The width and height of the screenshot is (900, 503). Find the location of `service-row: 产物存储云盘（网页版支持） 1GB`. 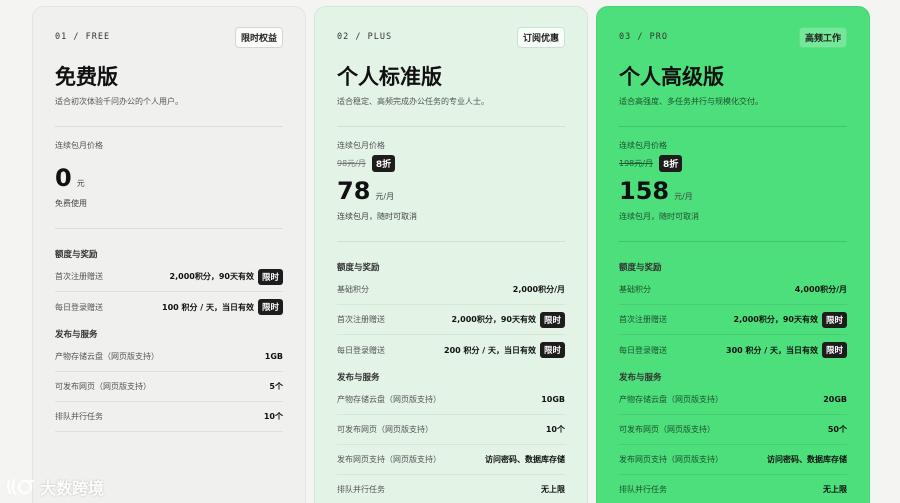

service-row: 产物存储云盘（网页版支持） 1GB is located at coordinates (169, 357).